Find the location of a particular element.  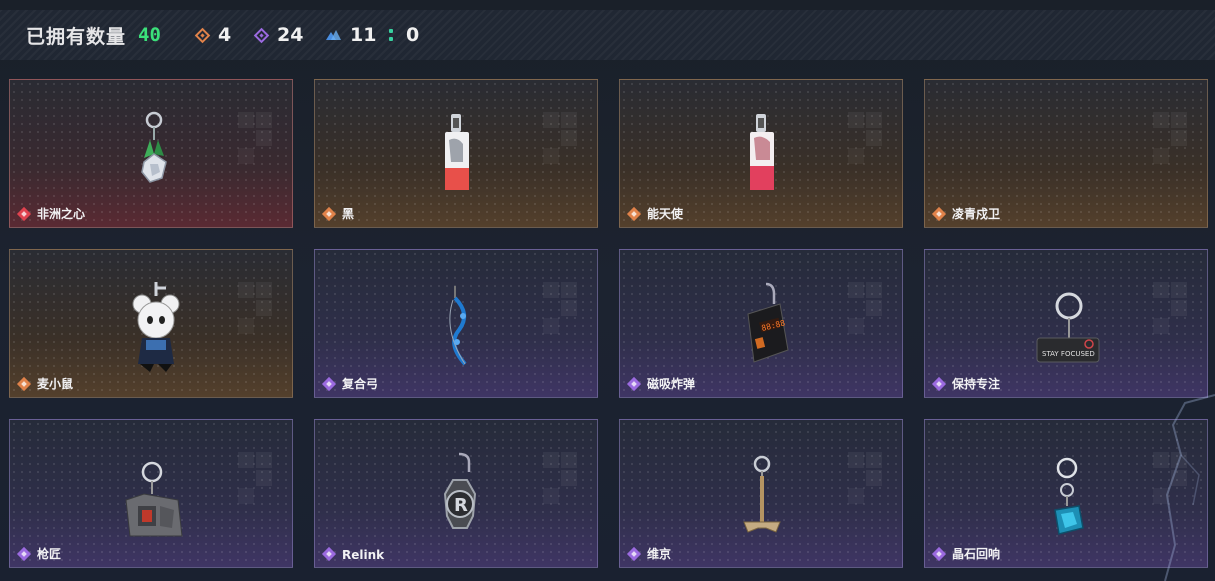

relink-charm-icon: R is located at coordinates (460, 490).